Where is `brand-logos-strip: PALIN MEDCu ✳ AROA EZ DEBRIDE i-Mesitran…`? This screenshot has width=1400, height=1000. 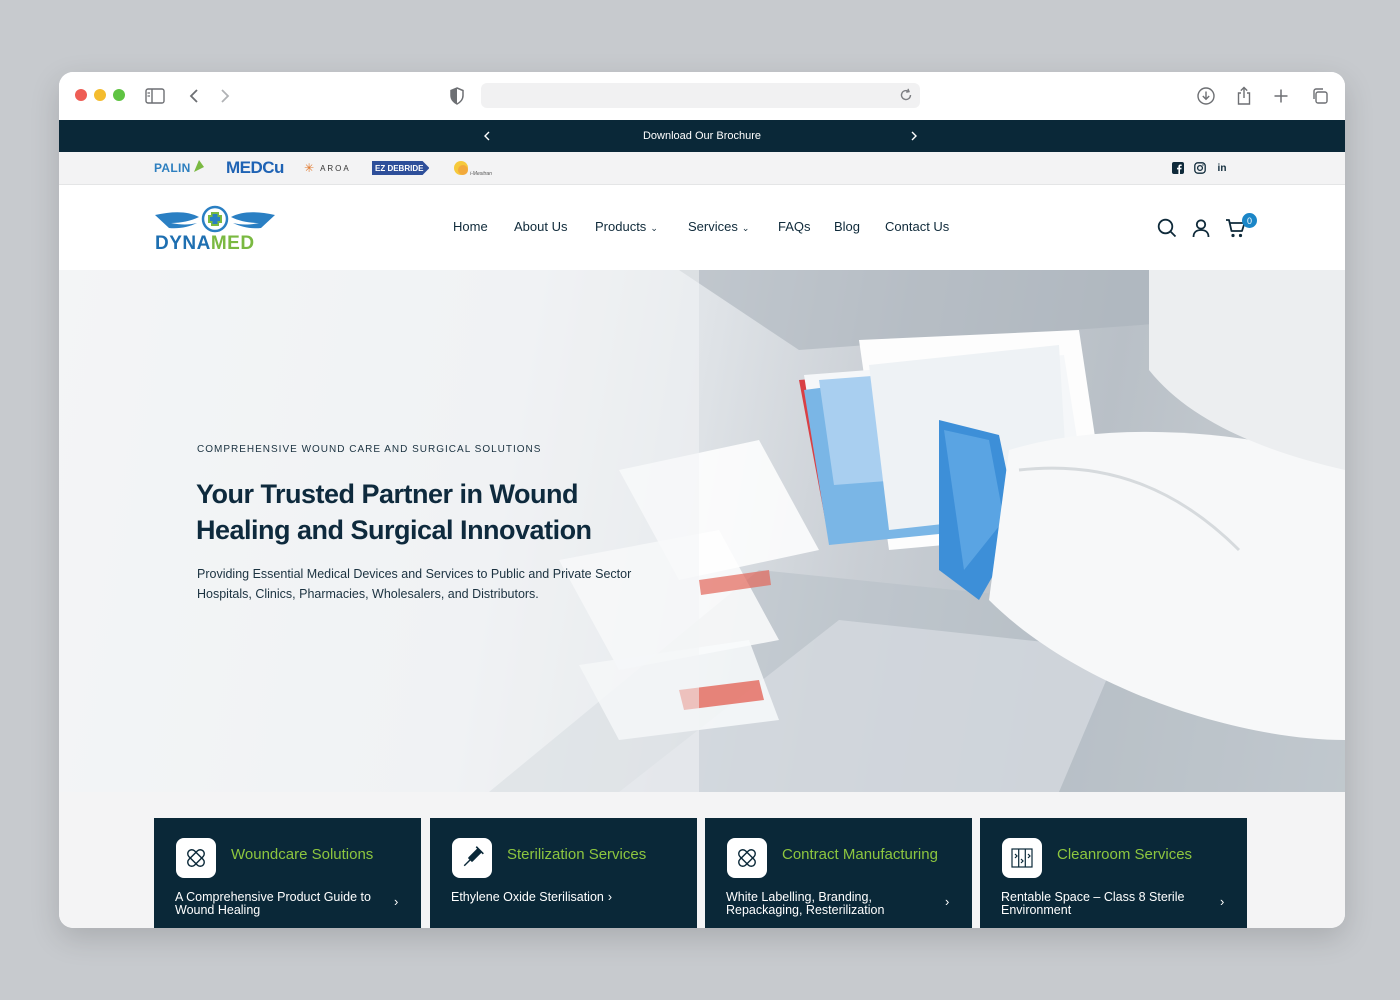
brand-logos-strip: PALIN MEDCu ✳ AROA EZ DEBRIDE i-Mesitran… is located at coordinates (702, 168).